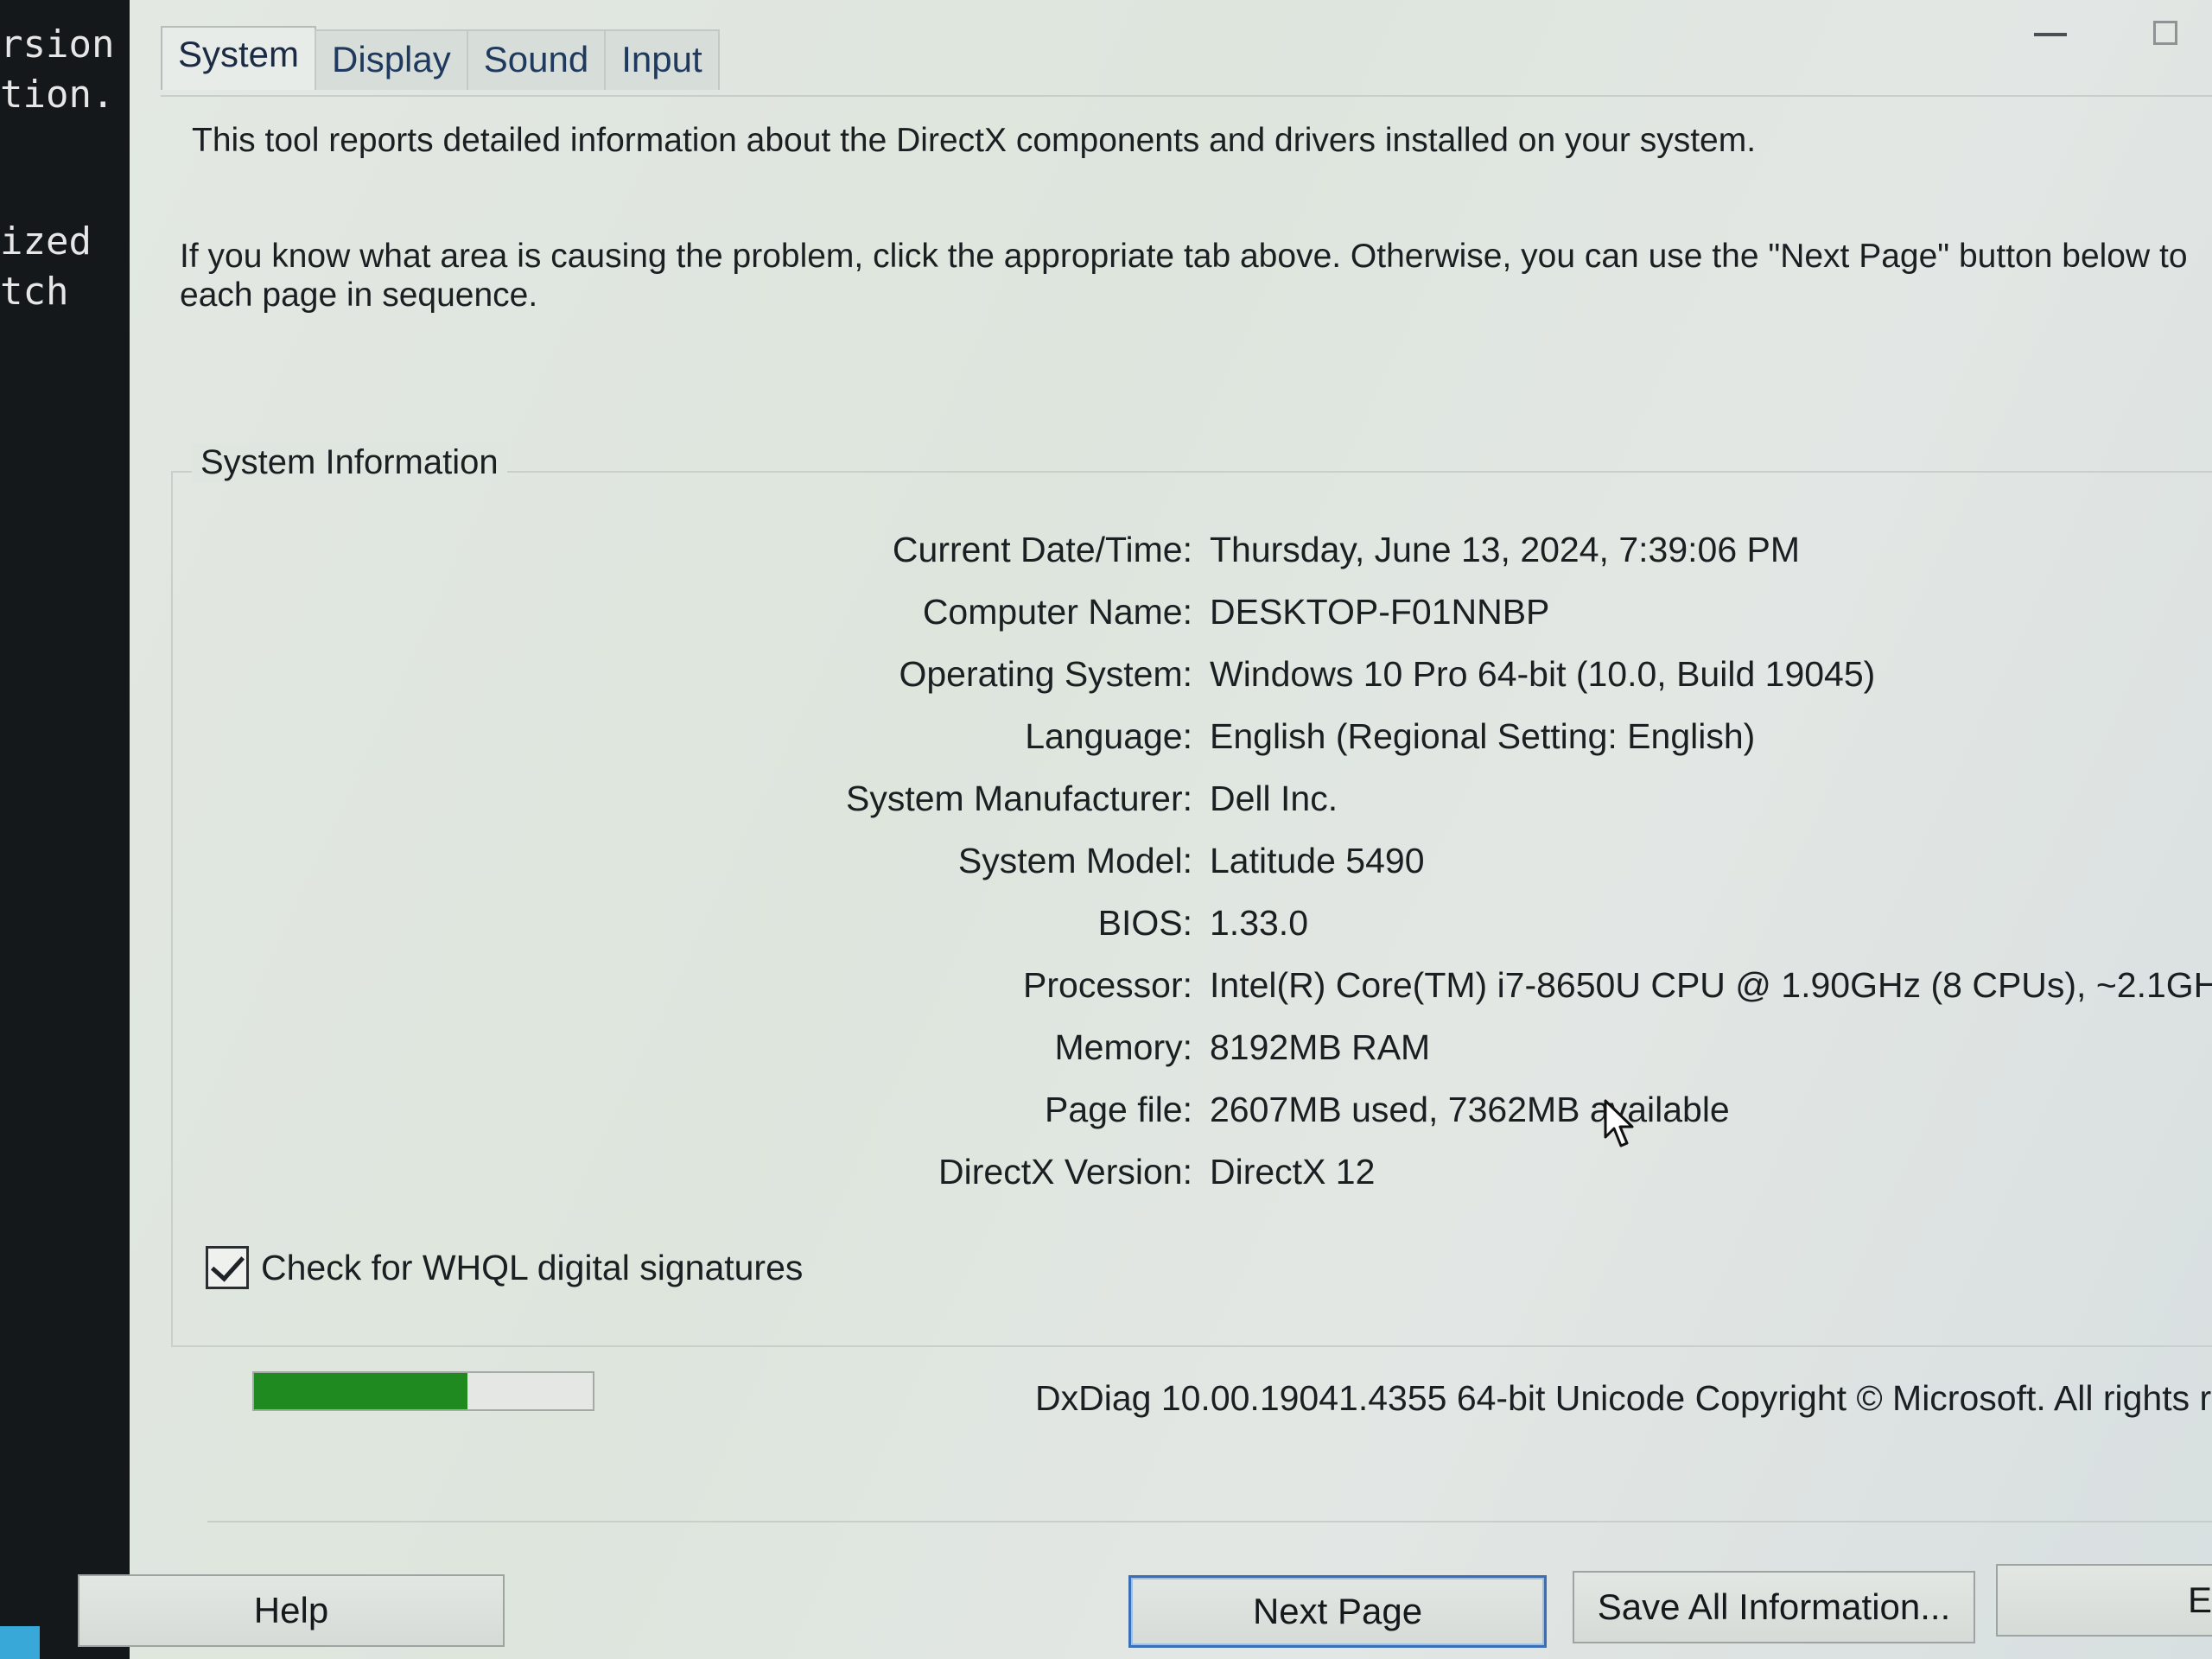  I want to click on info-label: System Manufacturer:, so click(1018, 798).